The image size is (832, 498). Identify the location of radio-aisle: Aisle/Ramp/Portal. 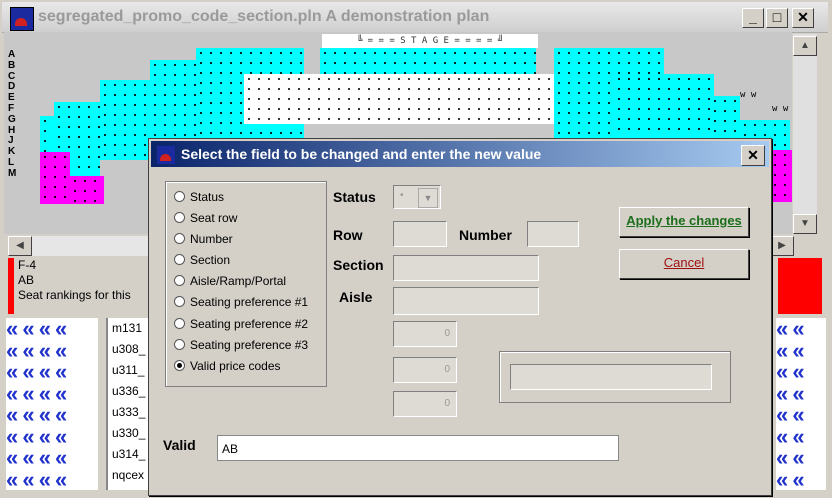
(230, 281).